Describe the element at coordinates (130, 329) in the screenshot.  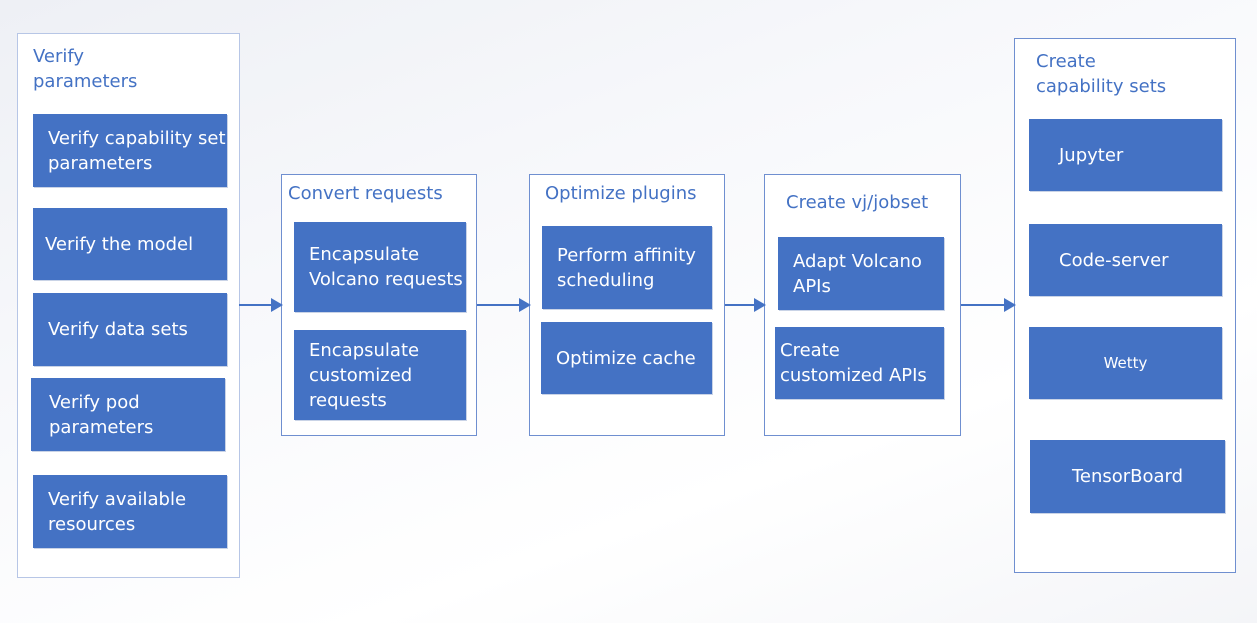
I see `step-box: Verify data sets` at that location.